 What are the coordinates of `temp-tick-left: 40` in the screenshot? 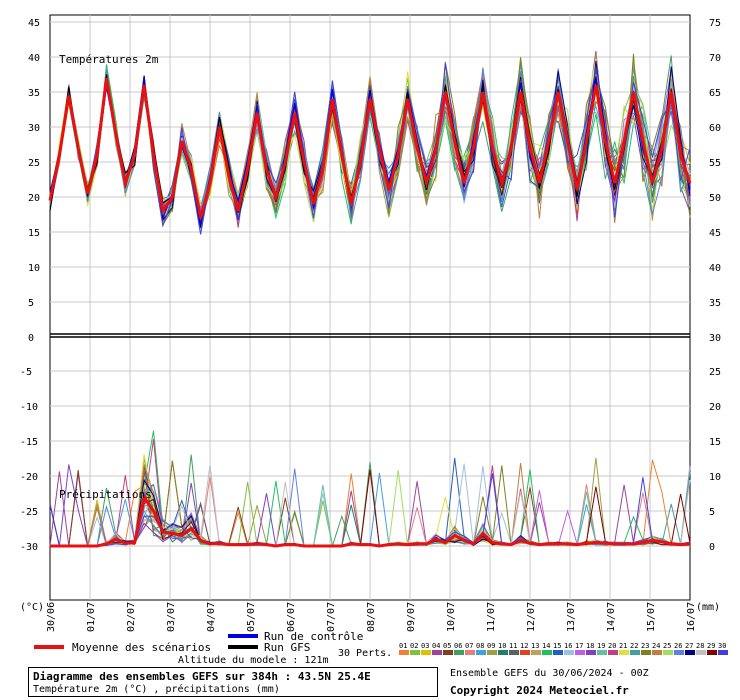 It's located at (34, 58).